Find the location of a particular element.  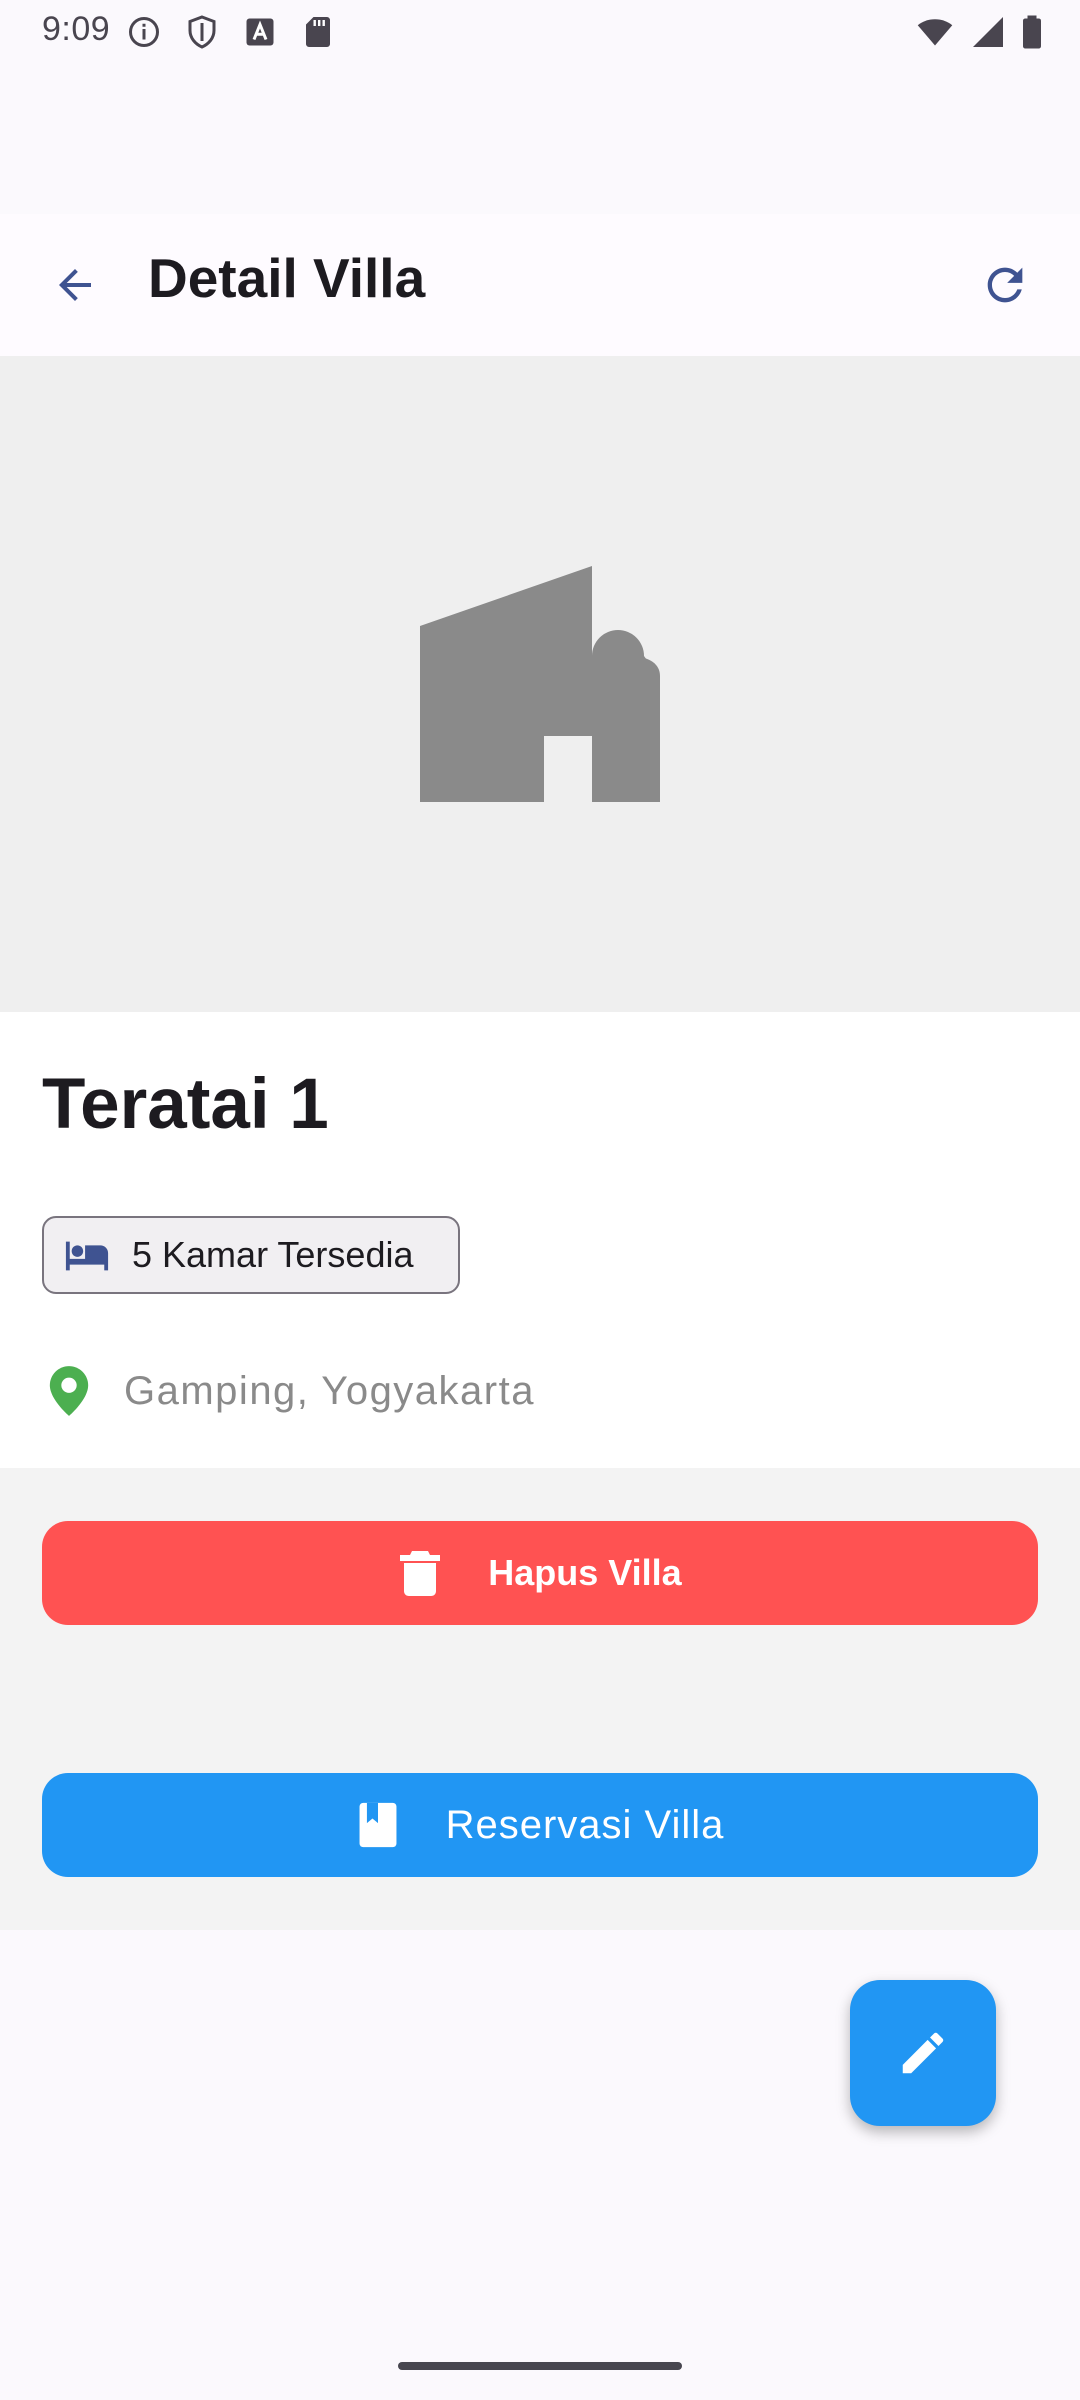

arrow-back-icon is located at coordinates (75, 285).